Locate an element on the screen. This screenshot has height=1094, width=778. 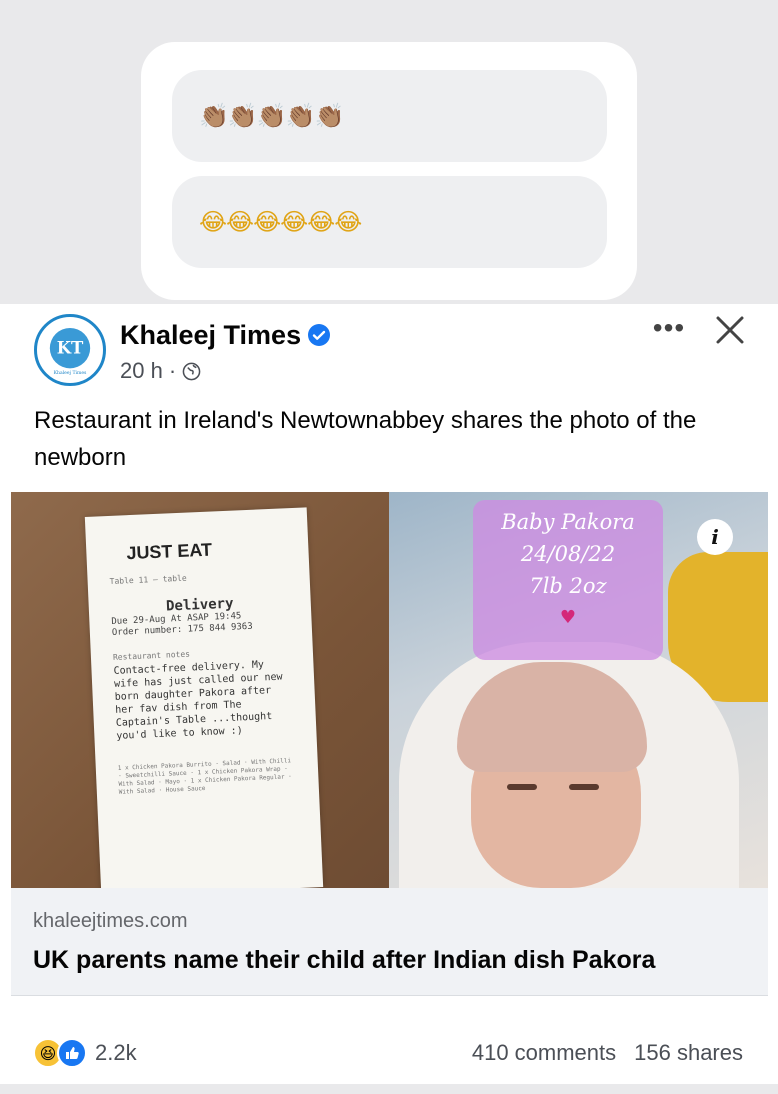
page-avatar: KT Khaleej Times is located at coordinates (70, 350).